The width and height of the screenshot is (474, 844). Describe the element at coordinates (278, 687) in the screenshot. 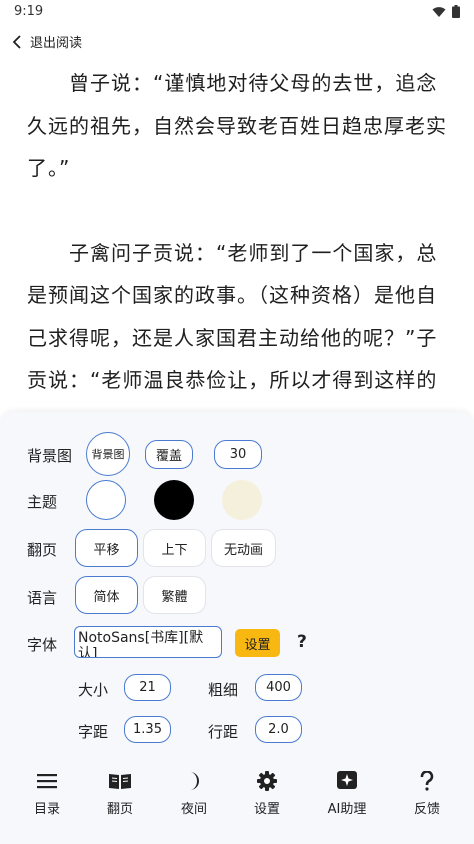

I see `weight-value: 400` at that location.